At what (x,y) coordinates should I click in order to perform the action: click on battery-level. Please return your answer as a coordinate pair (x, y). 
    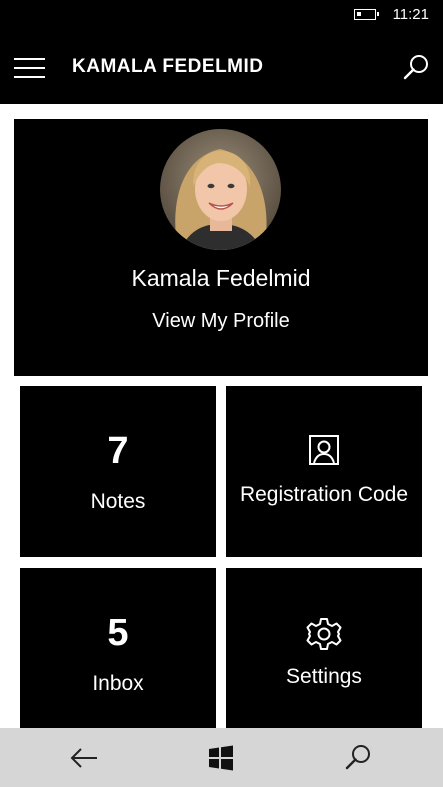
    Looking at the image, I should click on (359, 14).